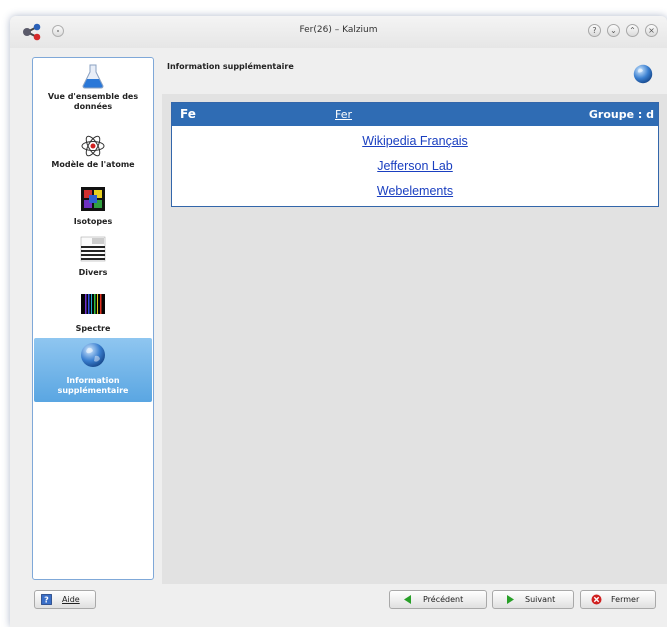 The height and width of the screenshot is (627, 667). Describe the element at coordinates (415, 191) in the screenshot. I see `webelements-link: Webelements` at that location.